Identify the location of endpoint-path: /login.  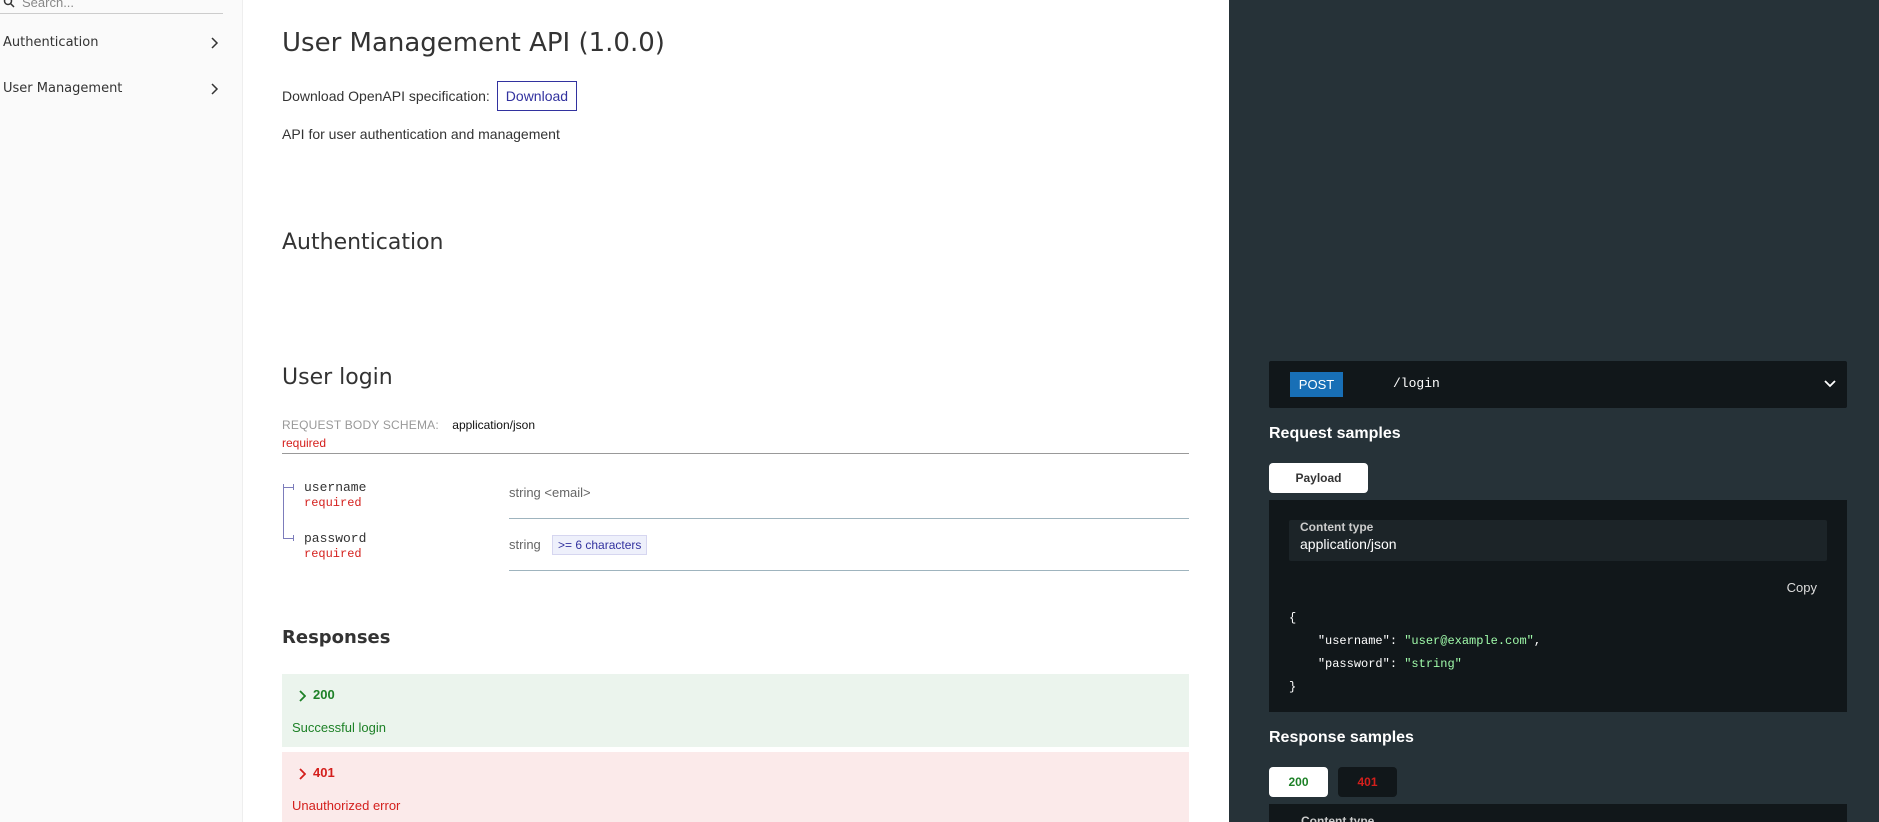
(1416, 383).